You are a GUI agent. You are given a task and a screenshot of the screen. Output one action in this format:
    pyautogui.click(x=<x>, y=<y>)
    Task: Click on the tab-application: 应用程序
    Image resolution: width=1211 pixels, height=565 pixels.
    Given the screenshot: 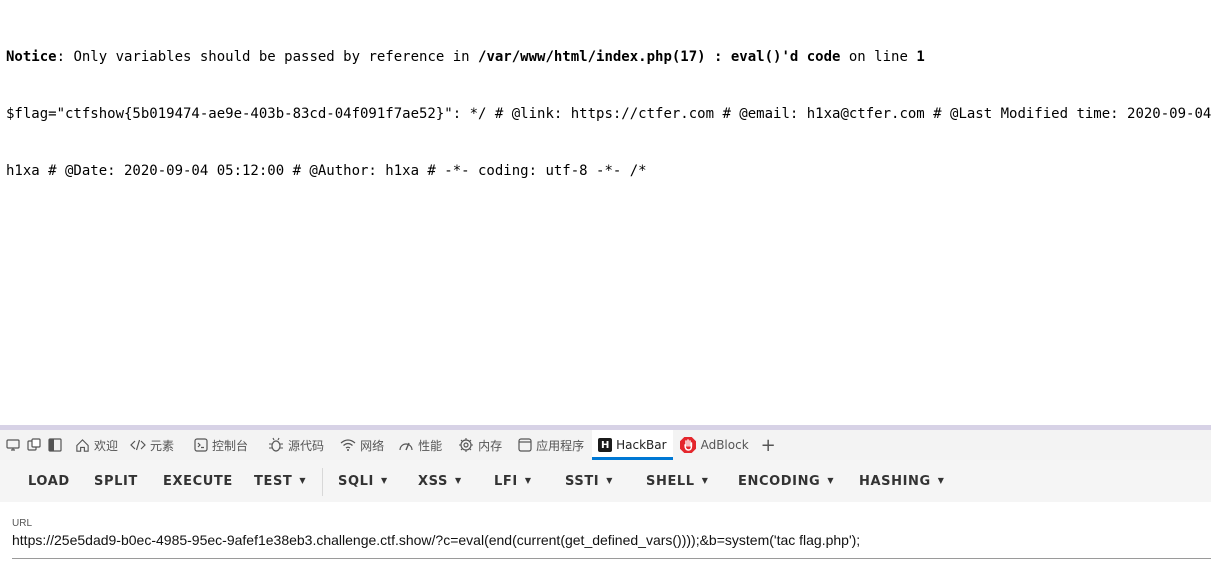 What is the action you would take?
    pyautogui.click(x=551, y=445)
    